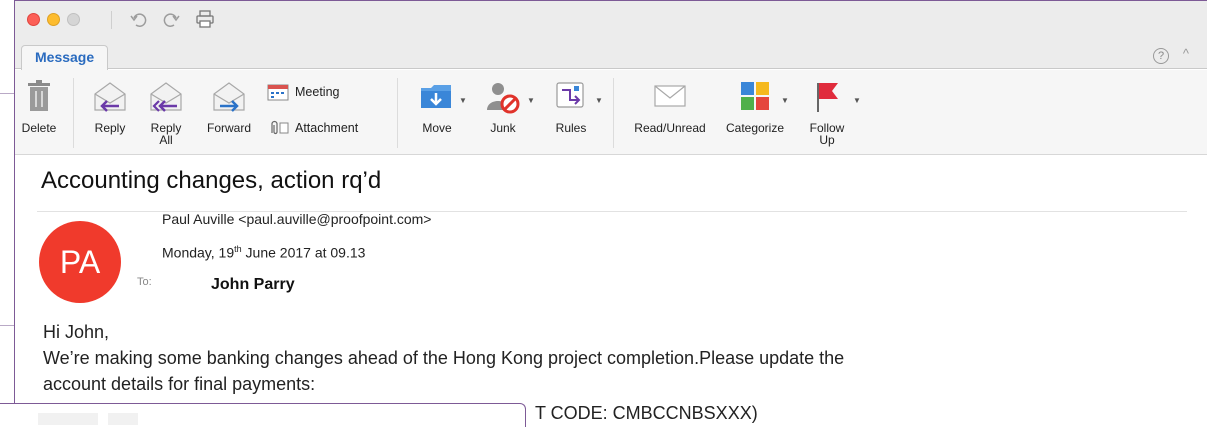  Describe the element at coordinates (463, 100) in the screenshot. I see `move-dropdown-icon: ▼` at that location.